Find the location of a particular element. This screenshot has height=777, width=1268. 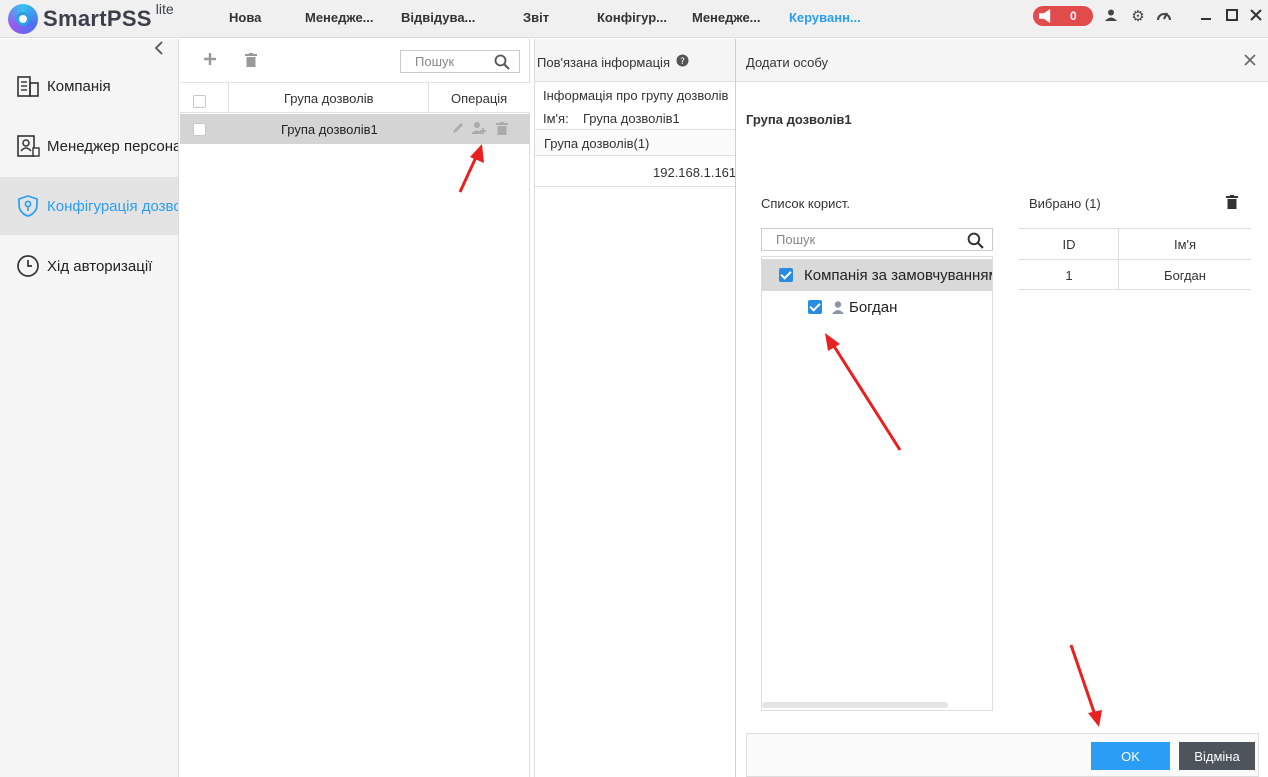

sidebar-item-authorization-progress: Хід авторизації is located at coordinates (89, 266).